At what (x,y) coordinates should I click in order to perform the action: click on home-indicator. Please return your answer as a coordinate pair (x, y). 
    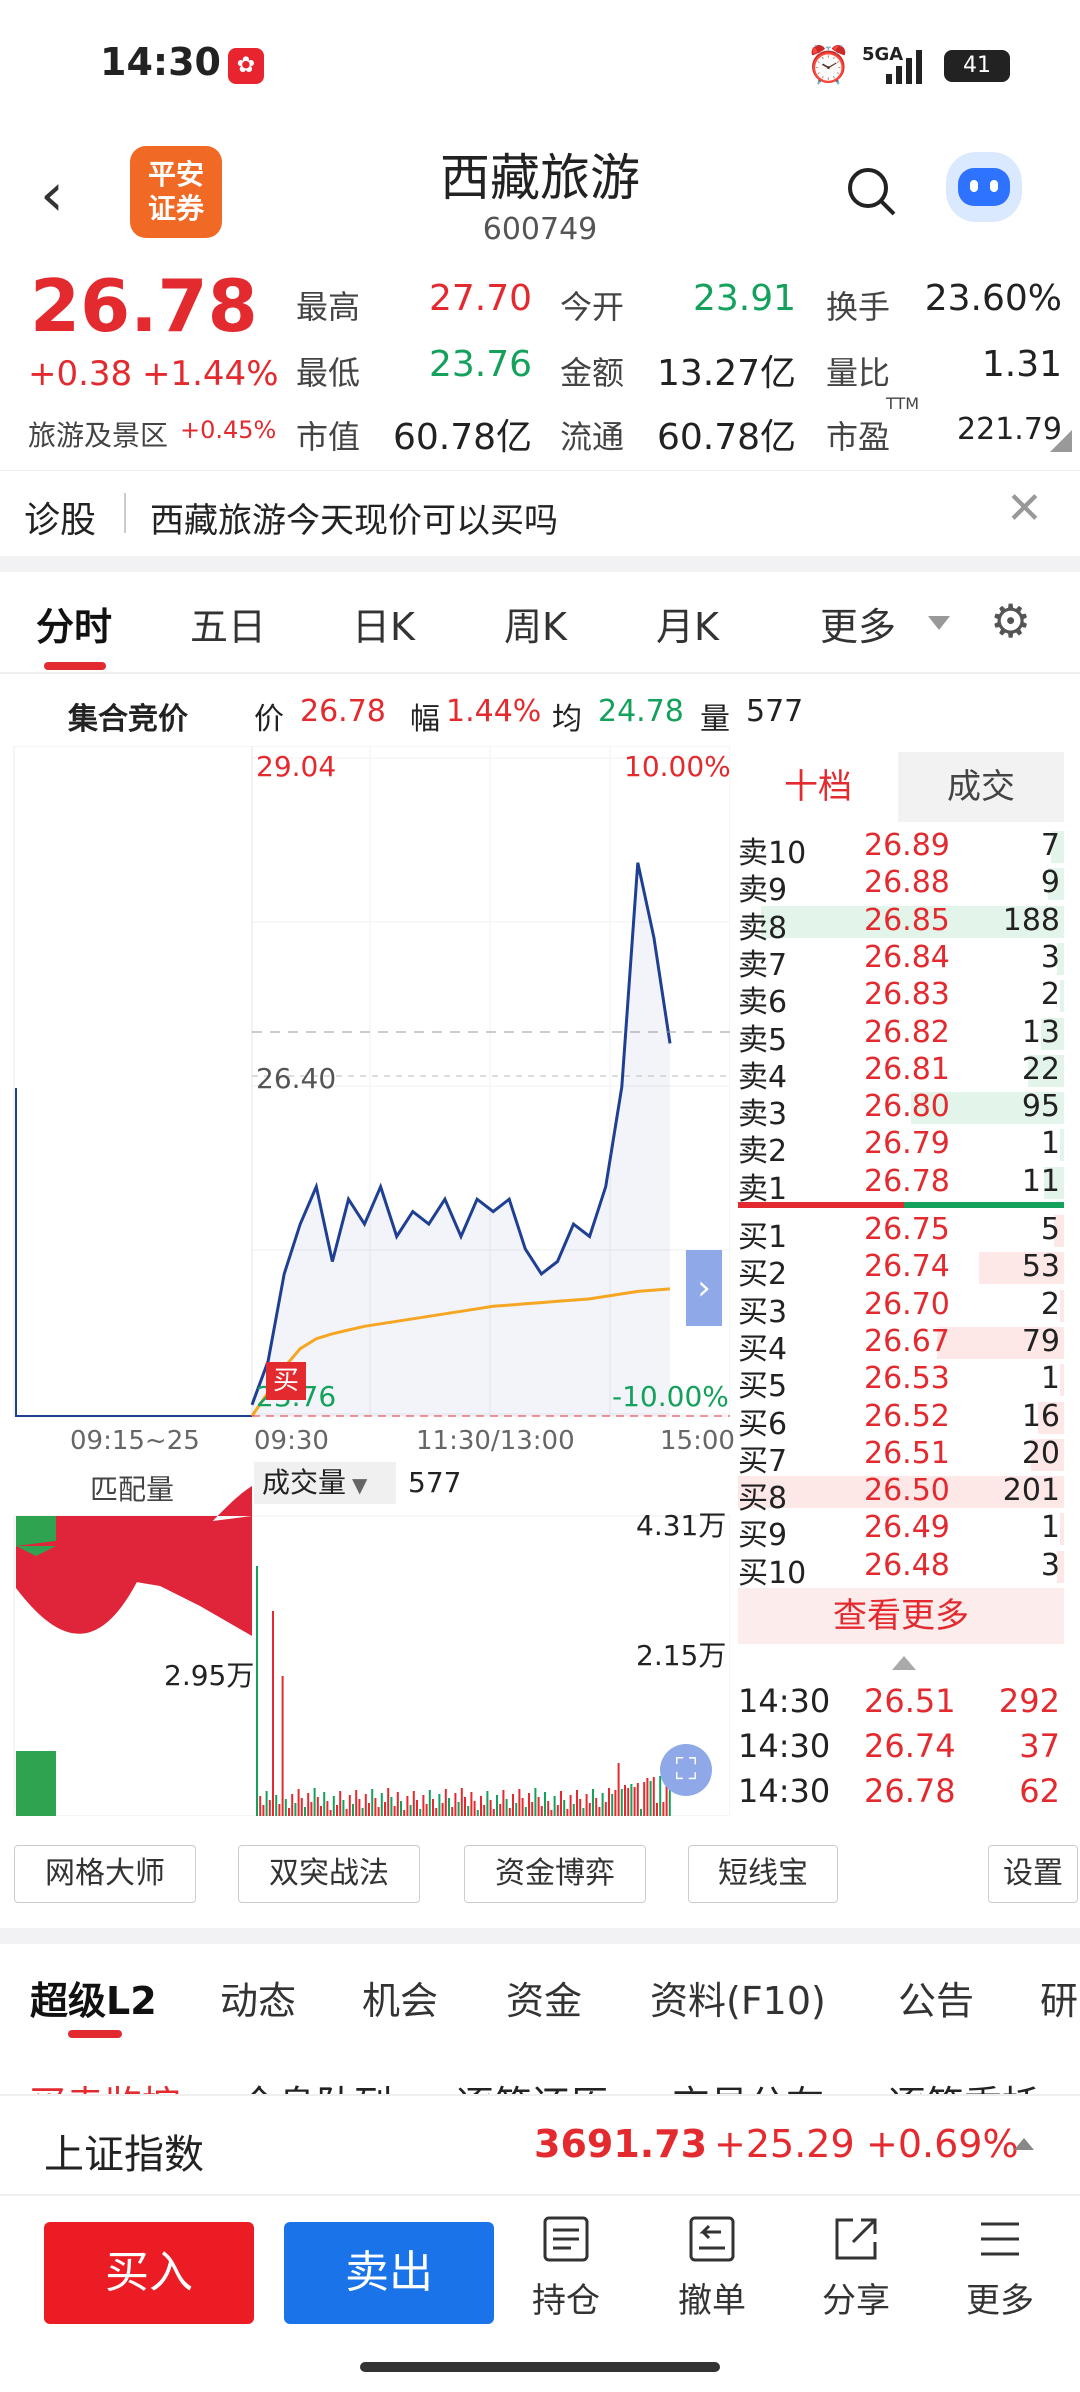
    Looking at the image, I should click on (540, 2367).